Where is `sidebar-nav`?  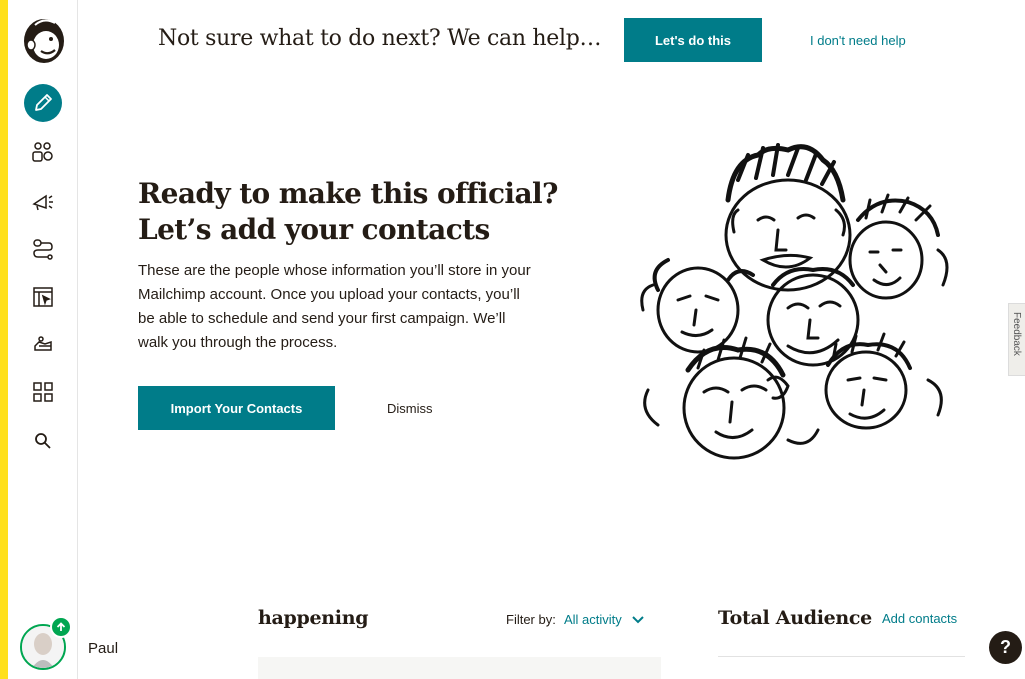 sidebar-nav is located at coordinates (43, 339).